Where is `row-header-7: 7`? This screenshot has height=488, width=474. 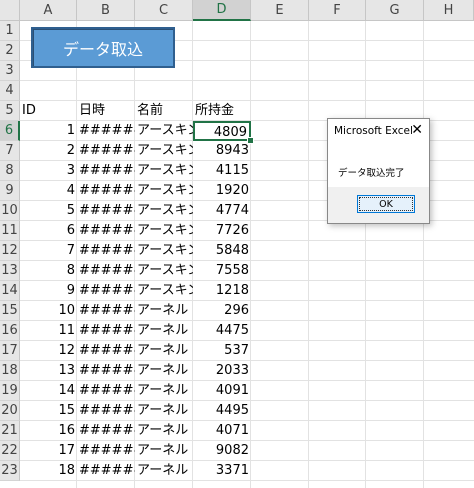
row-header-7: 7 is located at coordinates (10, 151).